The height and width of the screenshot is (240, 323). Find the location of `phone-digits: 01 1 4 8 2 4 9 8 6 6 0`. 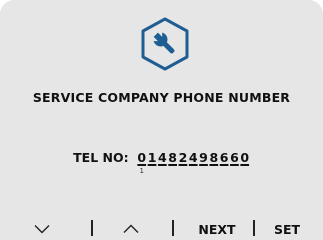

phone-digits: 01 1 4 8 2 4 9 8 6 6 0 is located at coordinates (193, 162).